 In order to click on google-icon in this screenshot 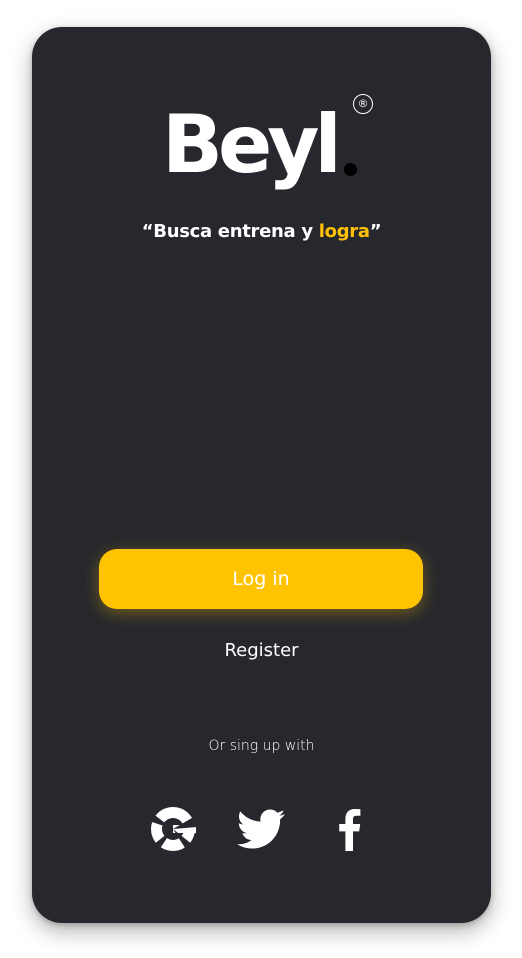, I will do `click(173, 829)`.